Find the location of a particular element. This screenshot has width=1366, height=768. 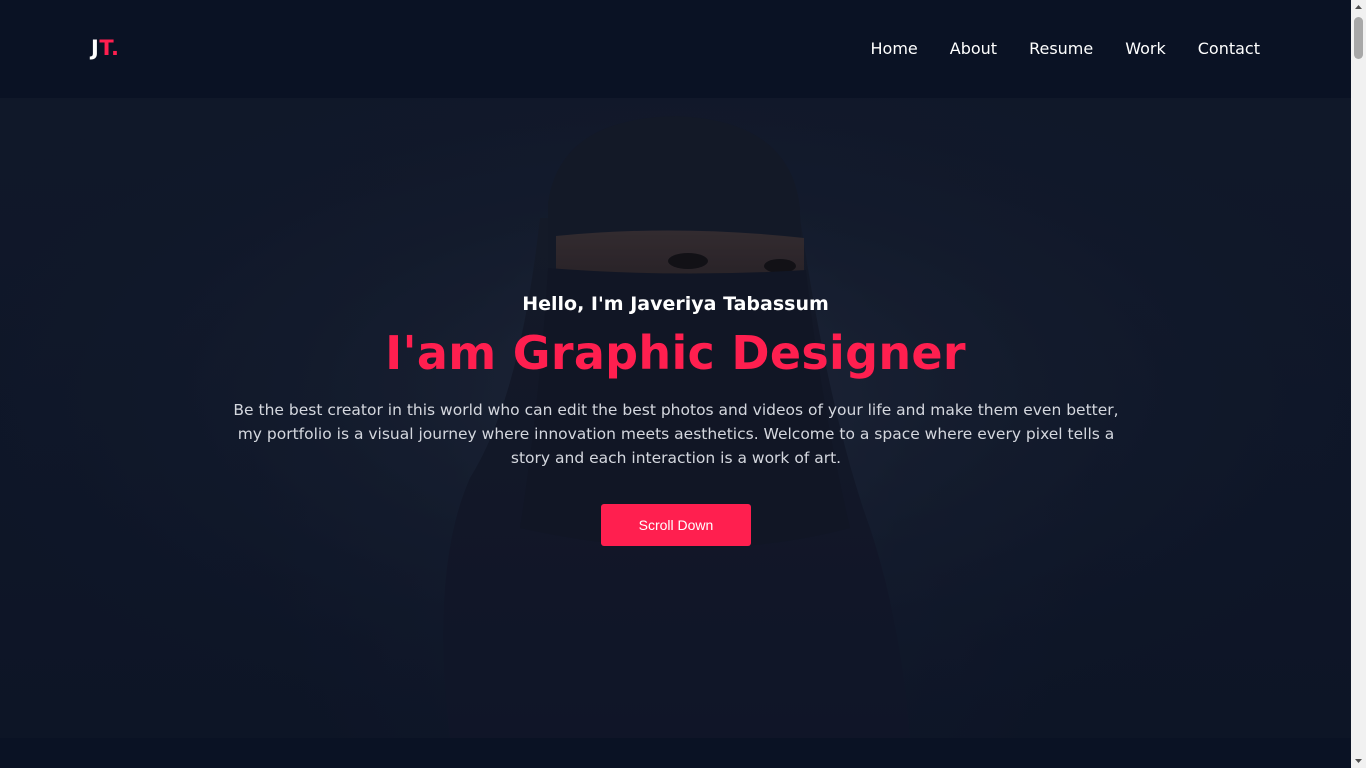

site-header: JT. Home About Resume Work Contact is located at coordinates (675, 49).